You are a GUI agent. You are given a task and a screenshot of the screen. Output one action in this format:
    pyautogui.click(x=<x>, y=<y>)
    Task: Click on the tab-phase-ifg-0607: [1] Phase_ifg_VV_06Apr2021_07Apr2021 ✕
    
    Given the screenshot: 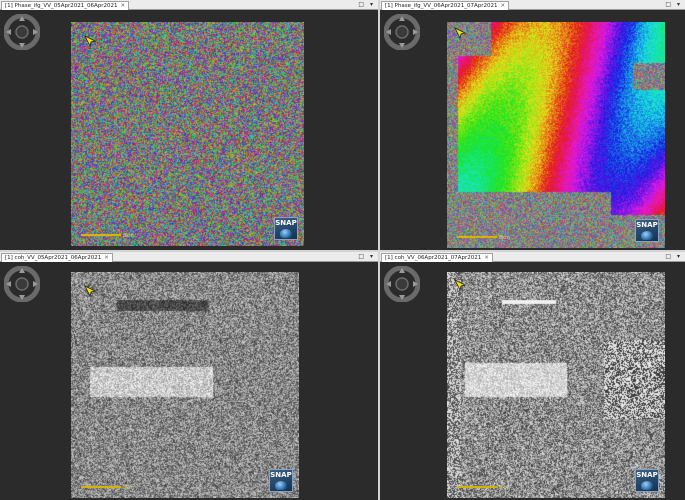 What is the action you would take?
    pyautogui.click(x=445, y=5)
    